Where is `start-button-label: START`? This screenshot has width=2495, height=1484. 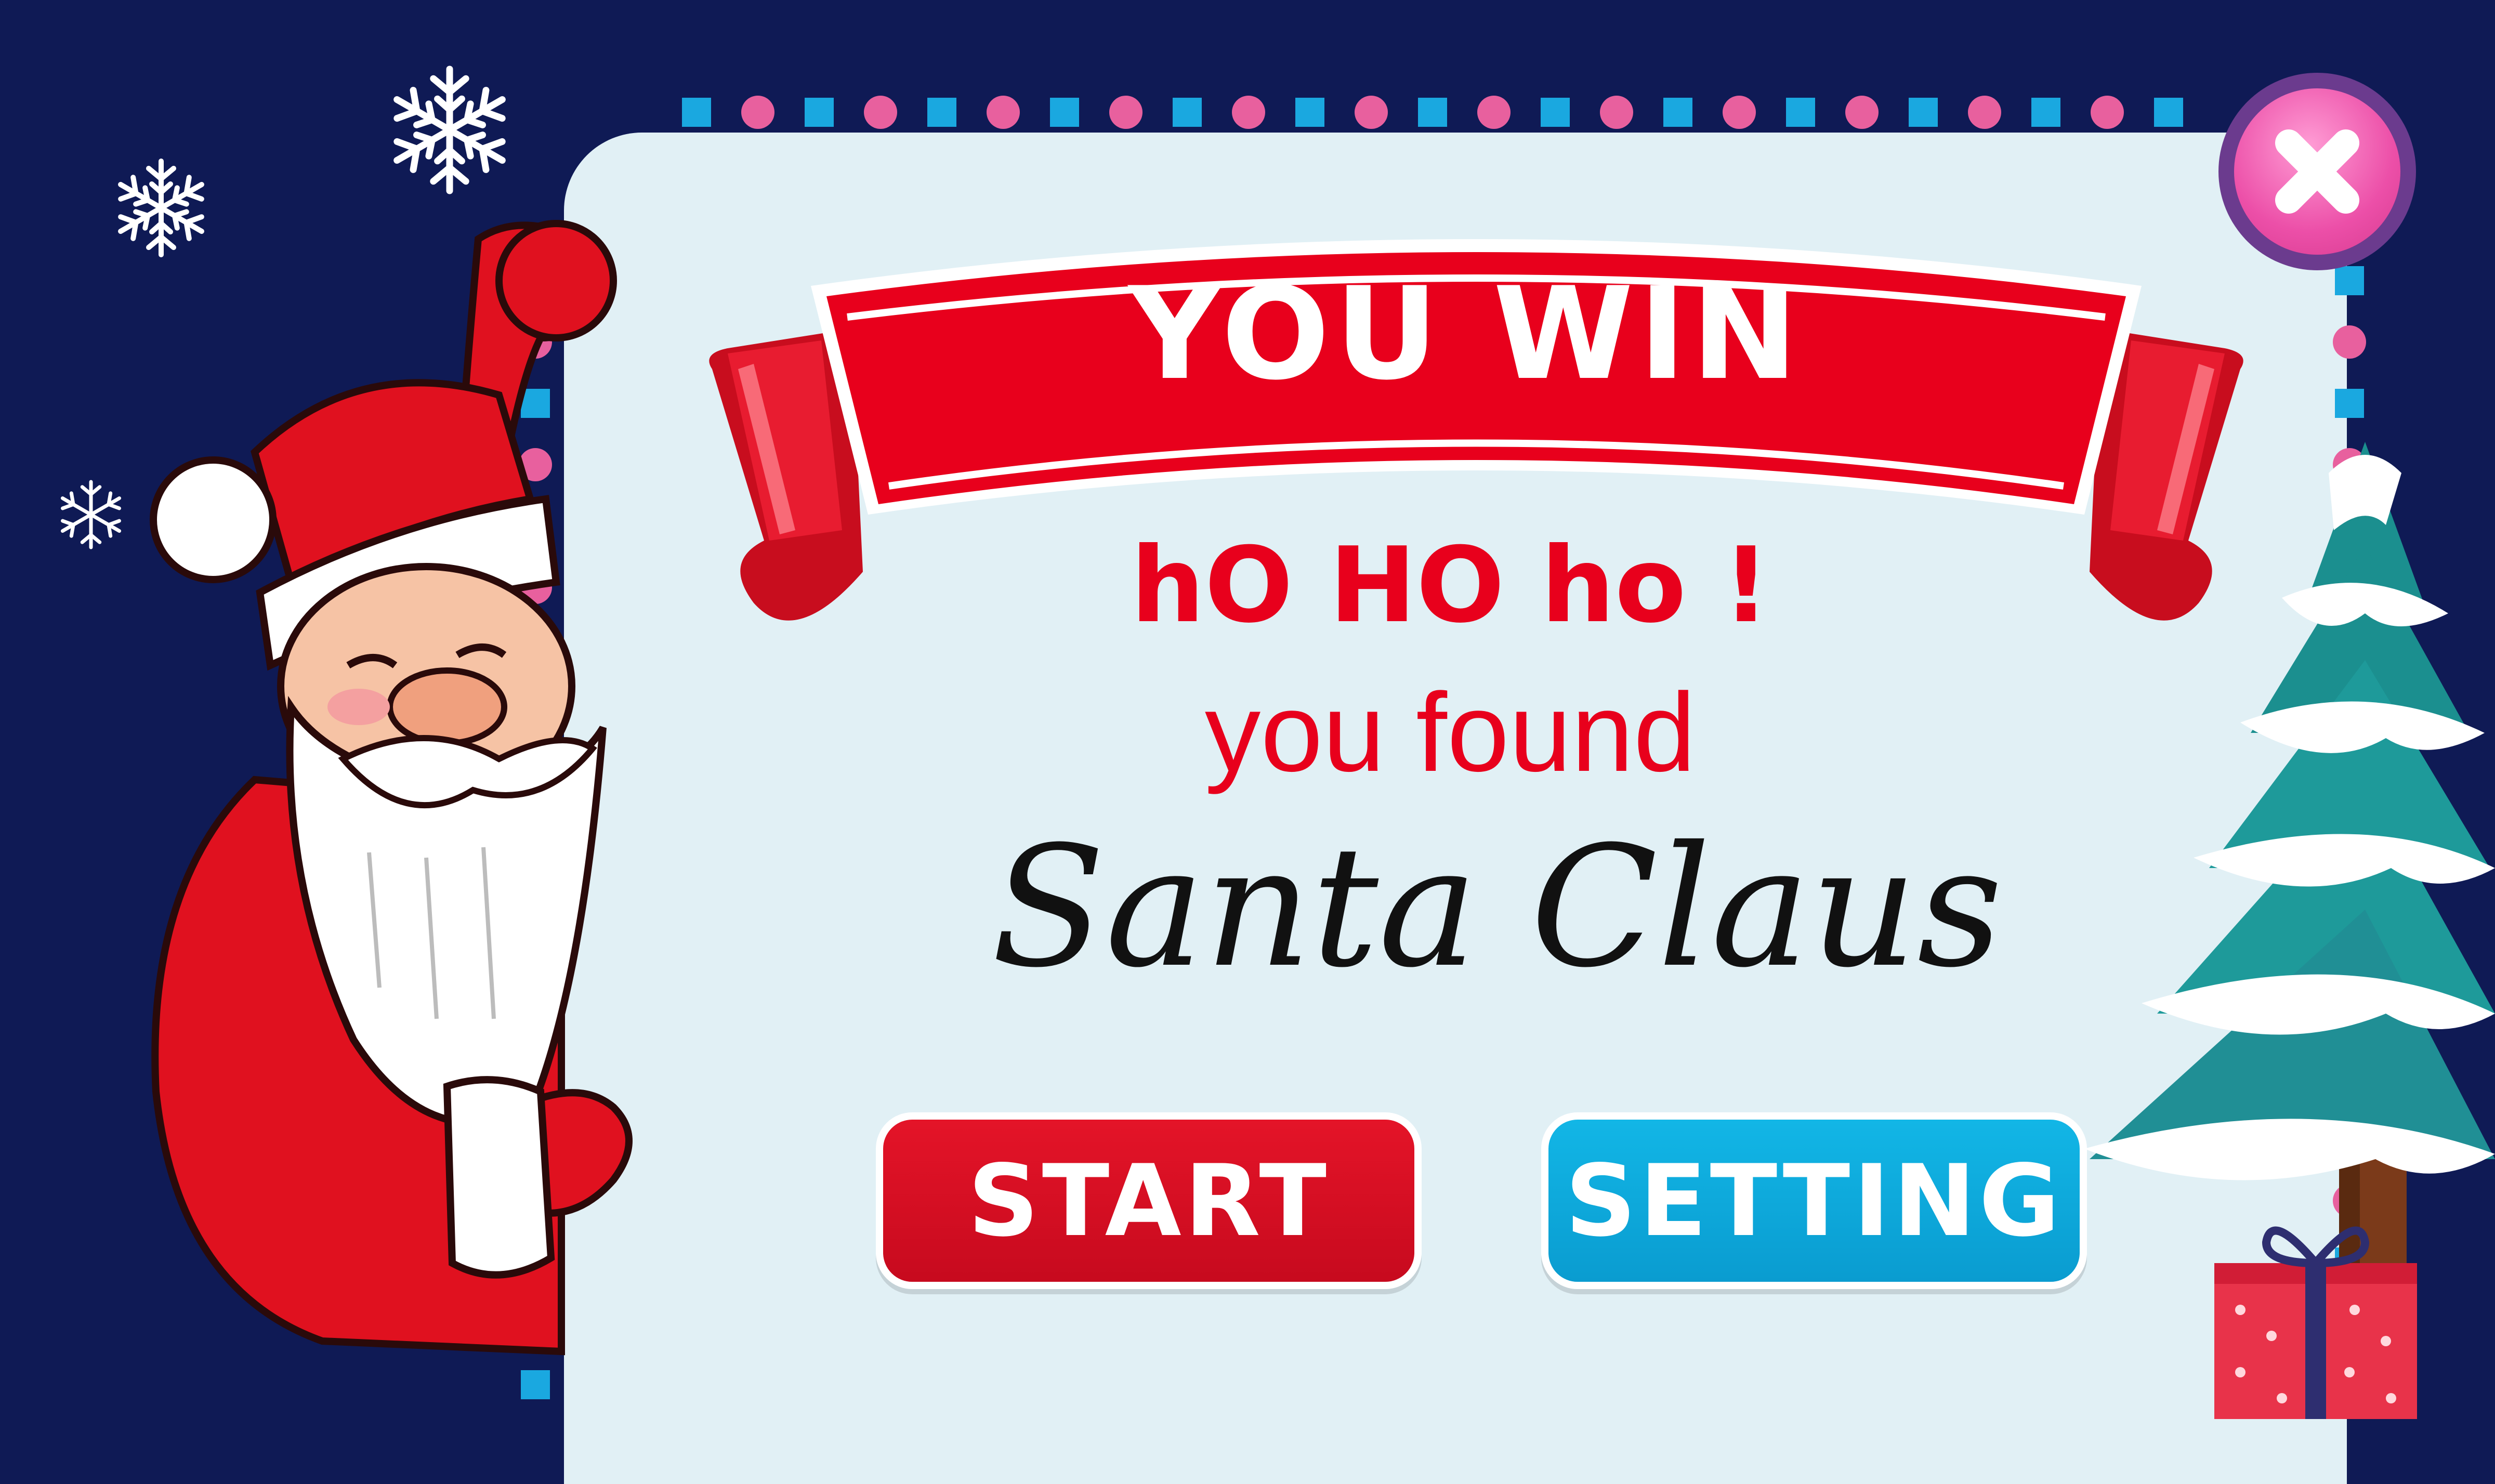
start-button-label: START is located at coordinates (1148, 1200).